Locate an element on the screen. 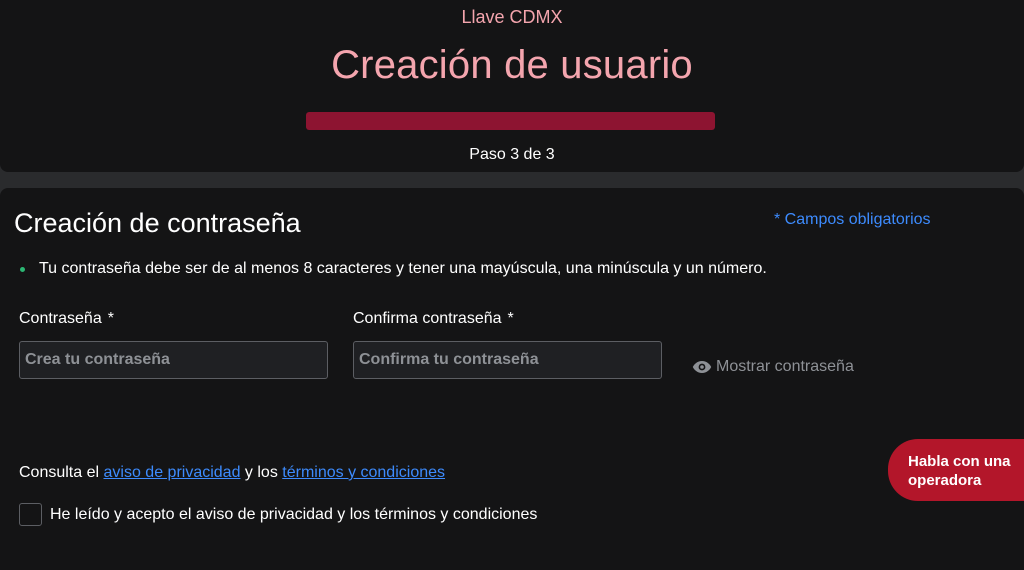  show-password-label: Mostrar contraseña is located at coordinates (785, 366).